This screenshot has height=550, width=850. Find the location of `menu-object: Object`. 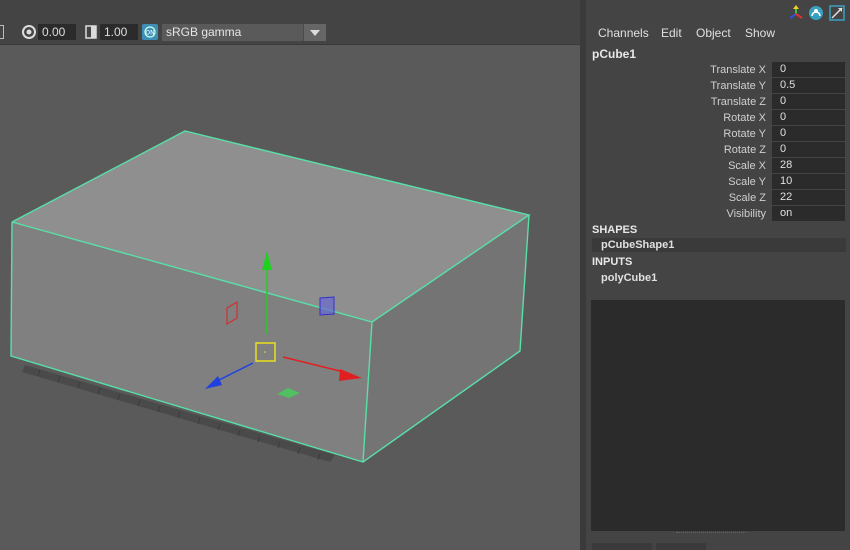

menu-object: Object is located at coordinates (713, 33).